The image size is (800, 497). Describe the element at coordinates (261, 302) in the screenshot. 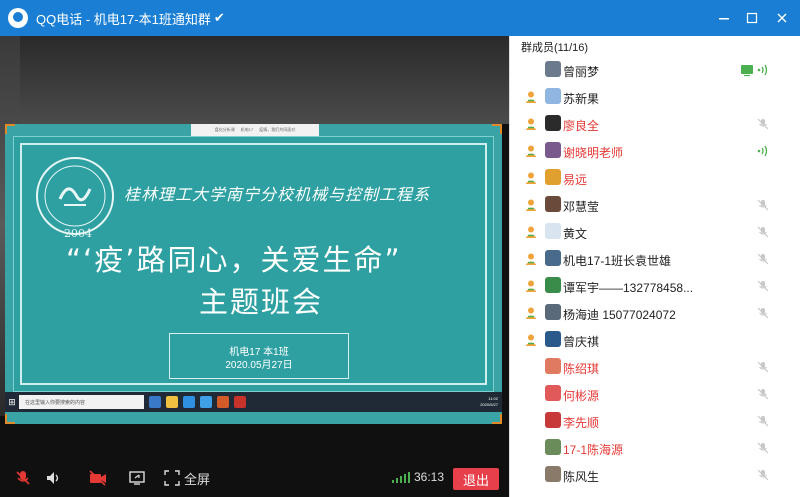

I see `slide-subheadline: 主题班会` at that location.